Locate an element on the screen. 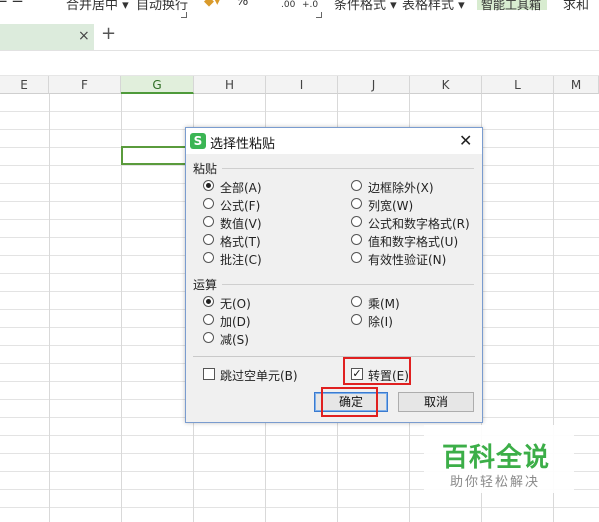 This screenshot has height=522, width=599. operation-group-label: 运算 is located at coordinates (205, 285).